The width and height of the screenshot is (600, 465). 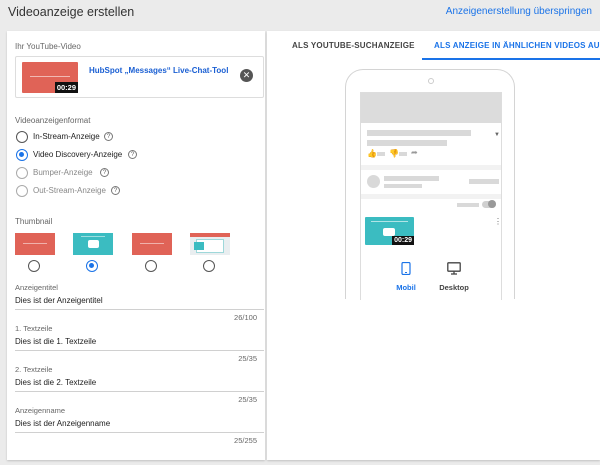 What do you see at coordinates (246, 75) in the screenshot?
I see `remove-video-button: ✕` at bounding box center [246, 75].